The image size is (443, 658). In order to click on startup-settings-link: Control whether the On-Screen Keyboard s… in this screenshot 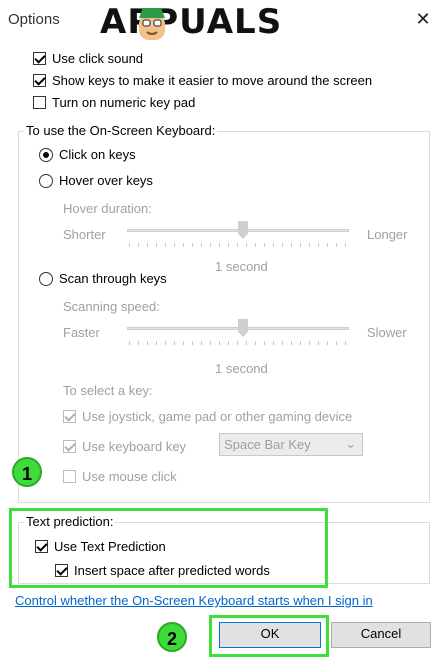, I will do `click(194, 600)`.